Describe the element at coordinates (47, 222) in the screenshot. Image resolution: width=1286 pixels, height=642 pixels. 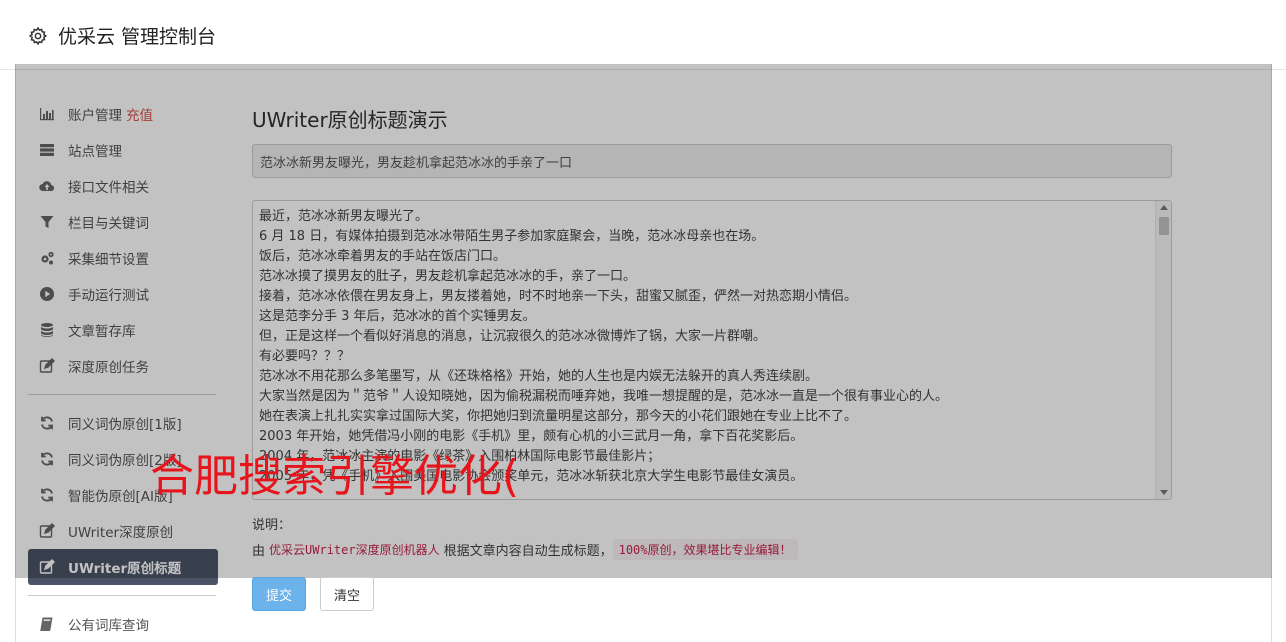
I see `filter-icon` at that location.